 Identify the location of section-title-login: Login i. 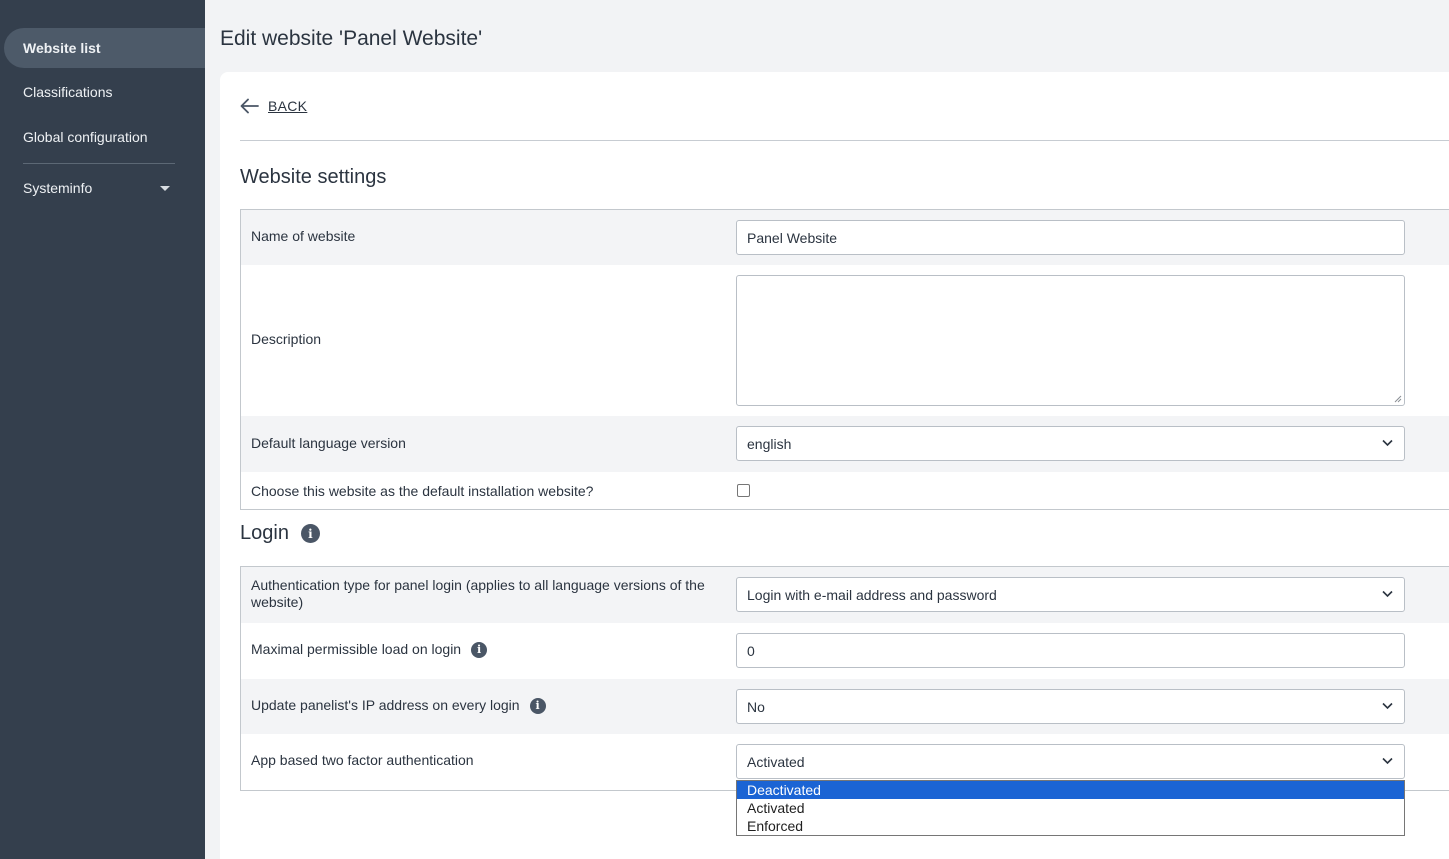
(280, 533).